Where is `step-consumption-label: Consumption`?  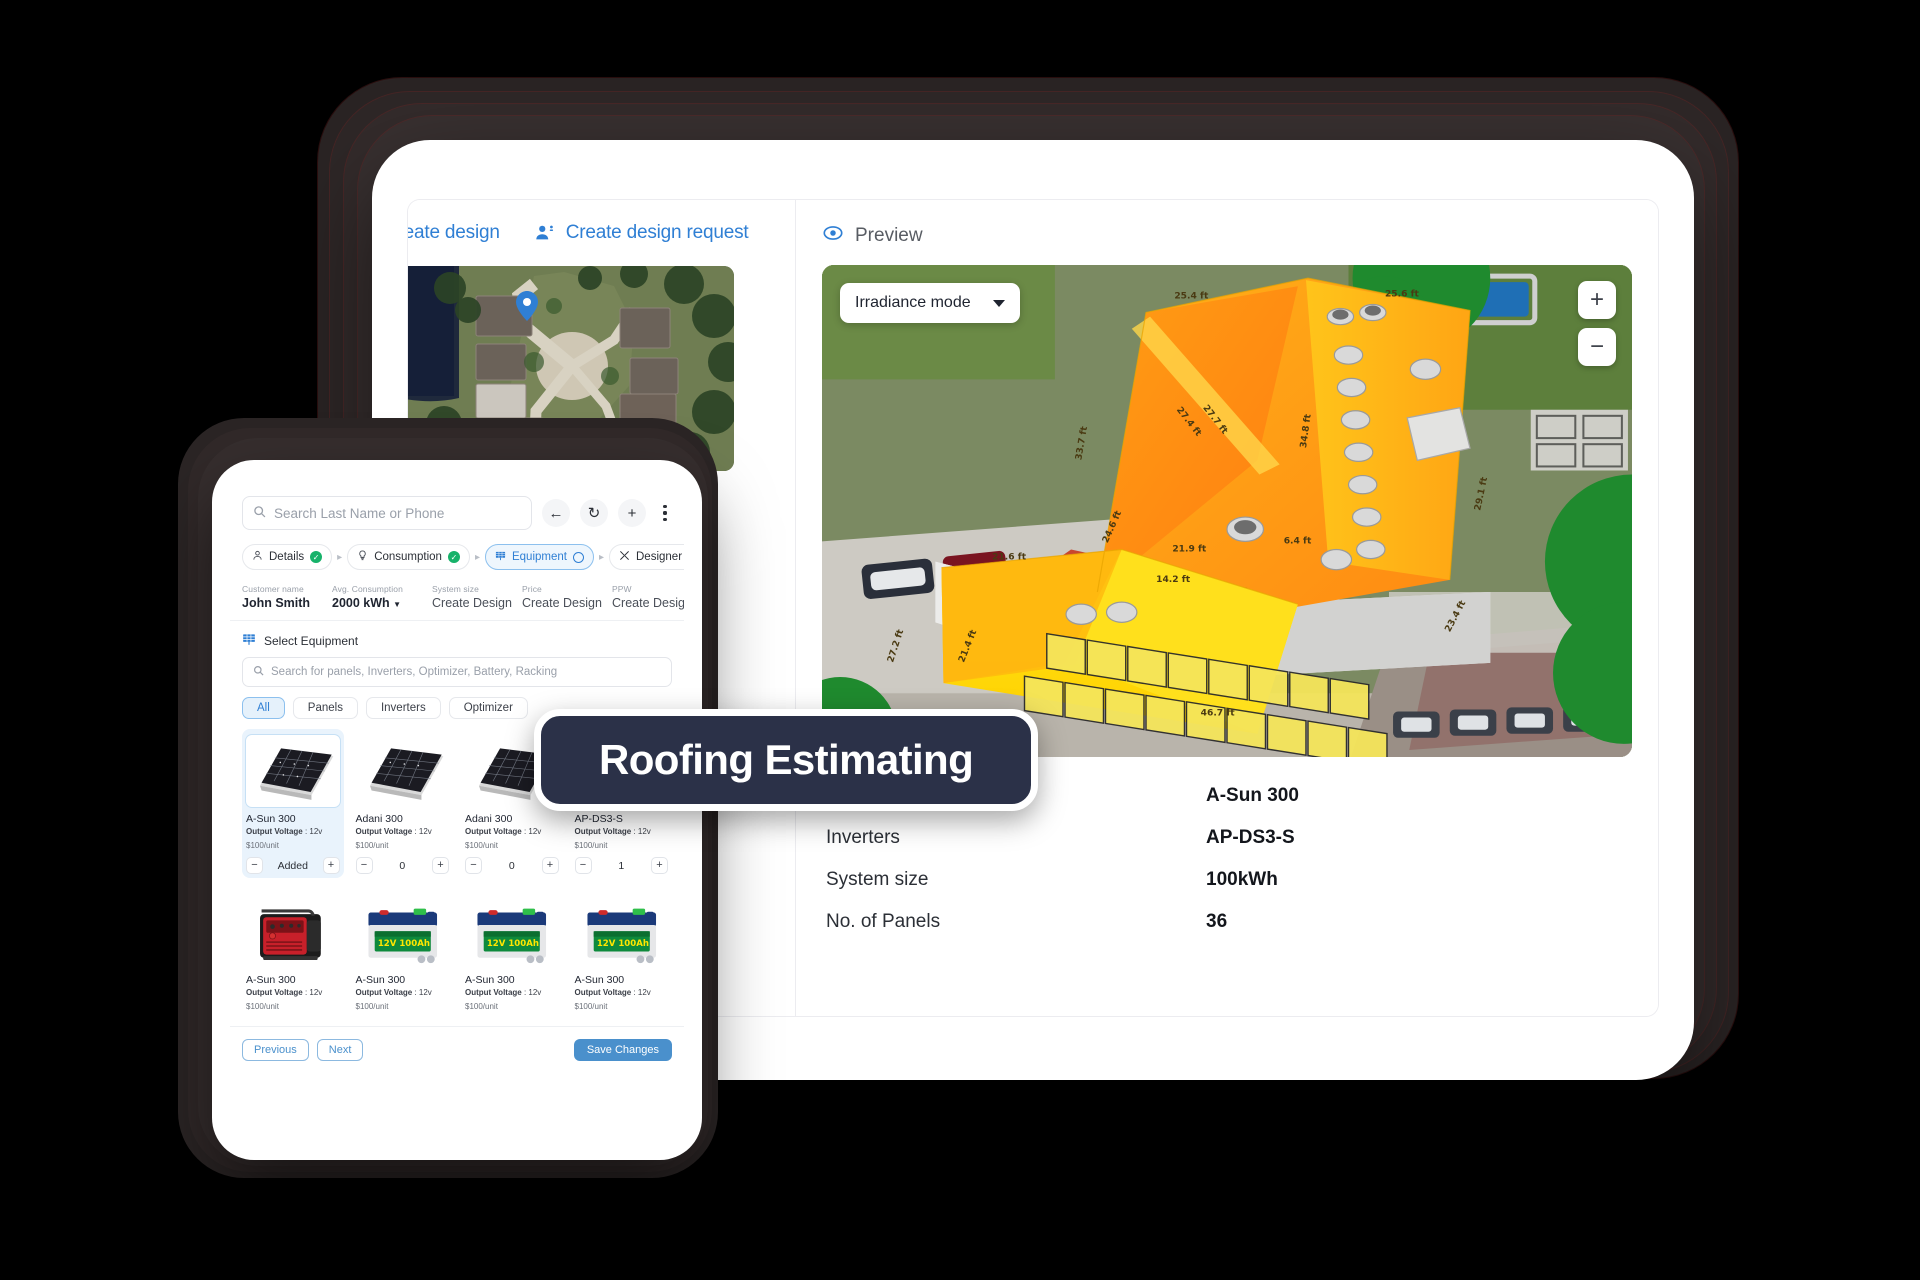 step-consumption-label: Consumption is located at coordinates (408, 557).